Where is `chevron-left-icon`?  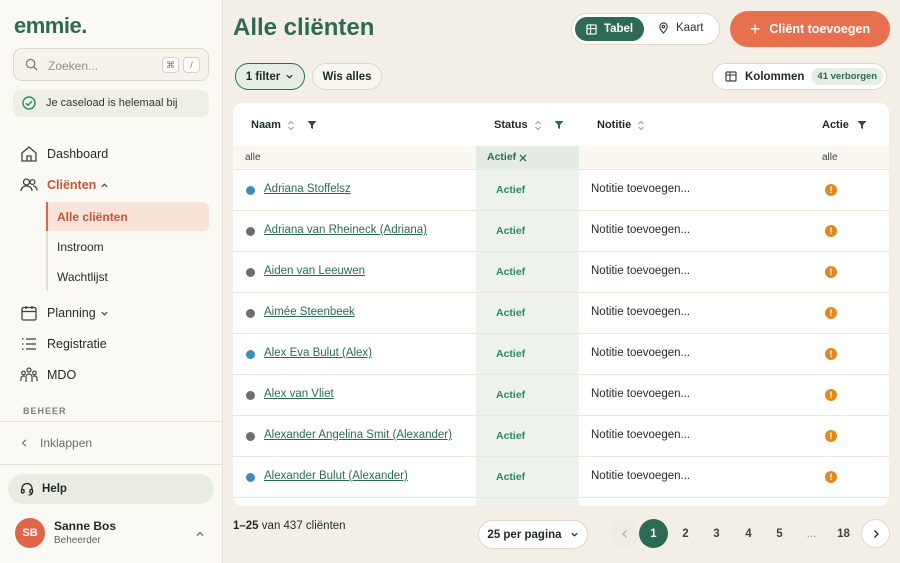 chevron-left-icon is located at coordinates (624, 533).